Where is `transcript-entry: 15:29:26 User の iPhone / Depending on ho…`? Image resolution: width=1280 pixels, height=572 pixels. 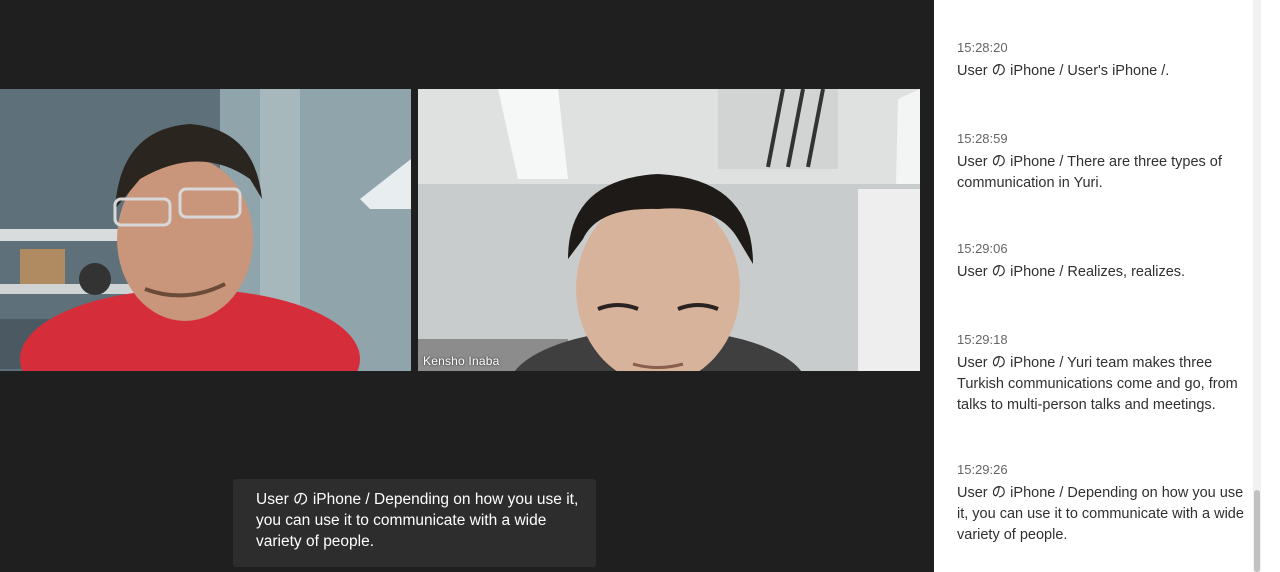 transcript-entry: 15:29:26 User の iPhone / Depending on ho… is located at coordinates (1105, 504).